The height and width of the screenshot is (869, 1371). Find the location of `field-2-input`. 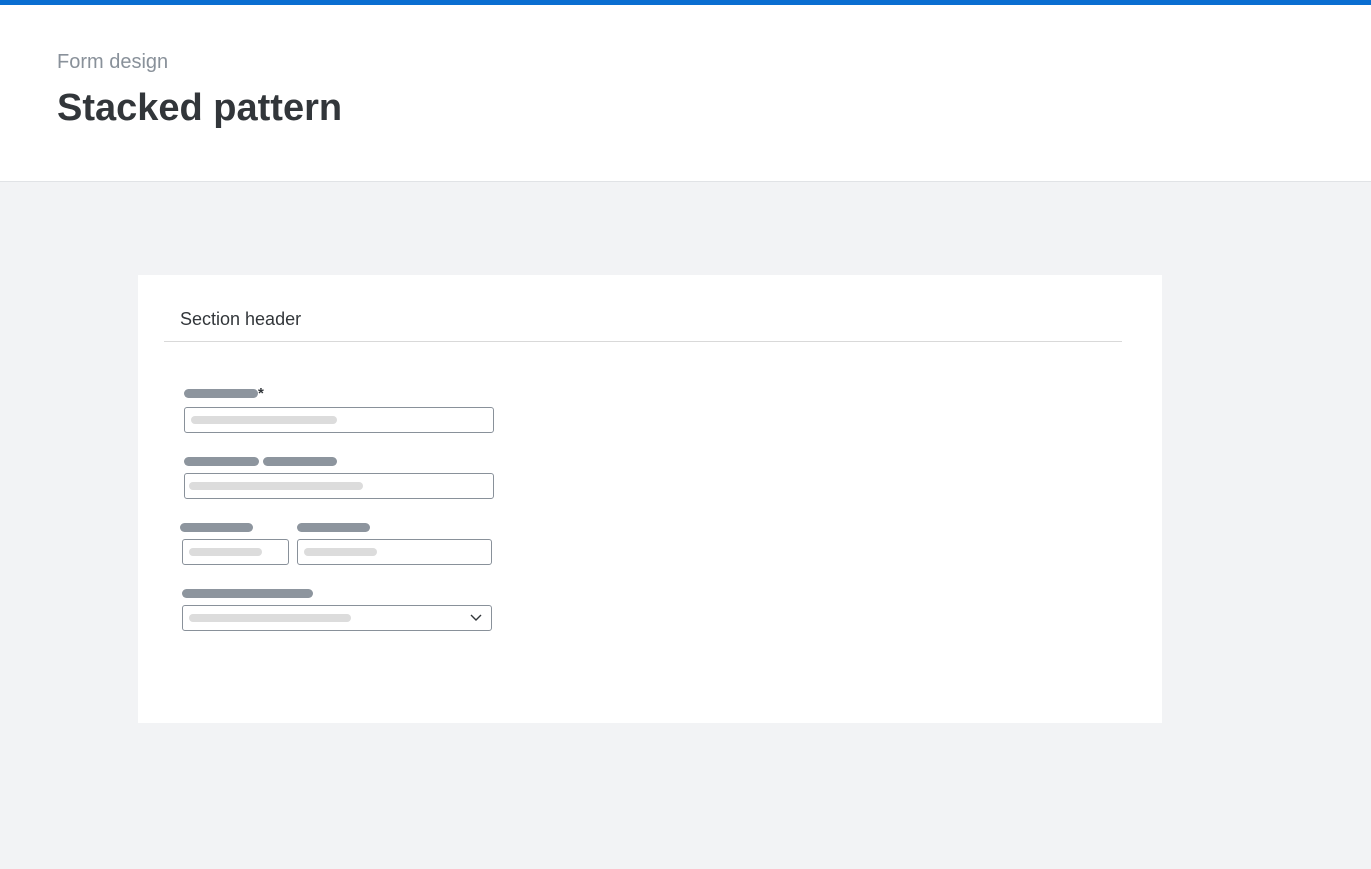

field-2-input is located at coordinates (339, 486).